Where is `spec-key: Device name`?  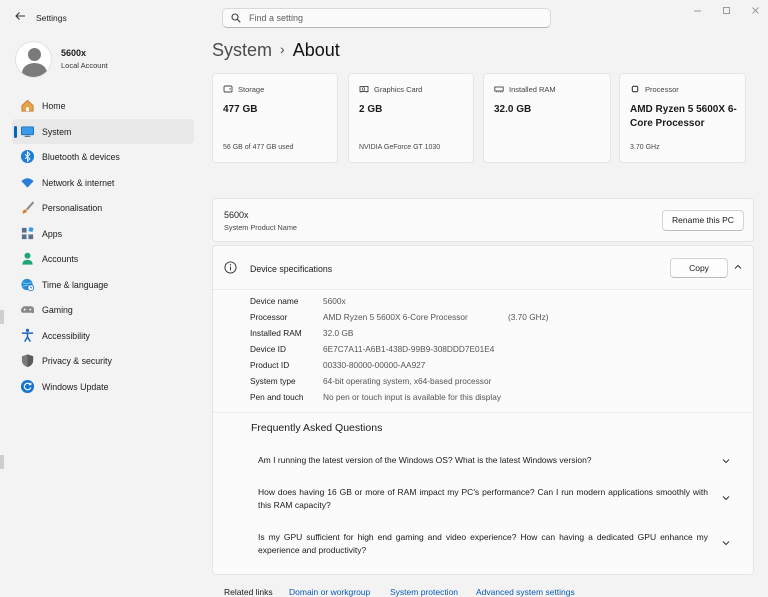 spec-key: Device name is located at coordinates (274, 301).